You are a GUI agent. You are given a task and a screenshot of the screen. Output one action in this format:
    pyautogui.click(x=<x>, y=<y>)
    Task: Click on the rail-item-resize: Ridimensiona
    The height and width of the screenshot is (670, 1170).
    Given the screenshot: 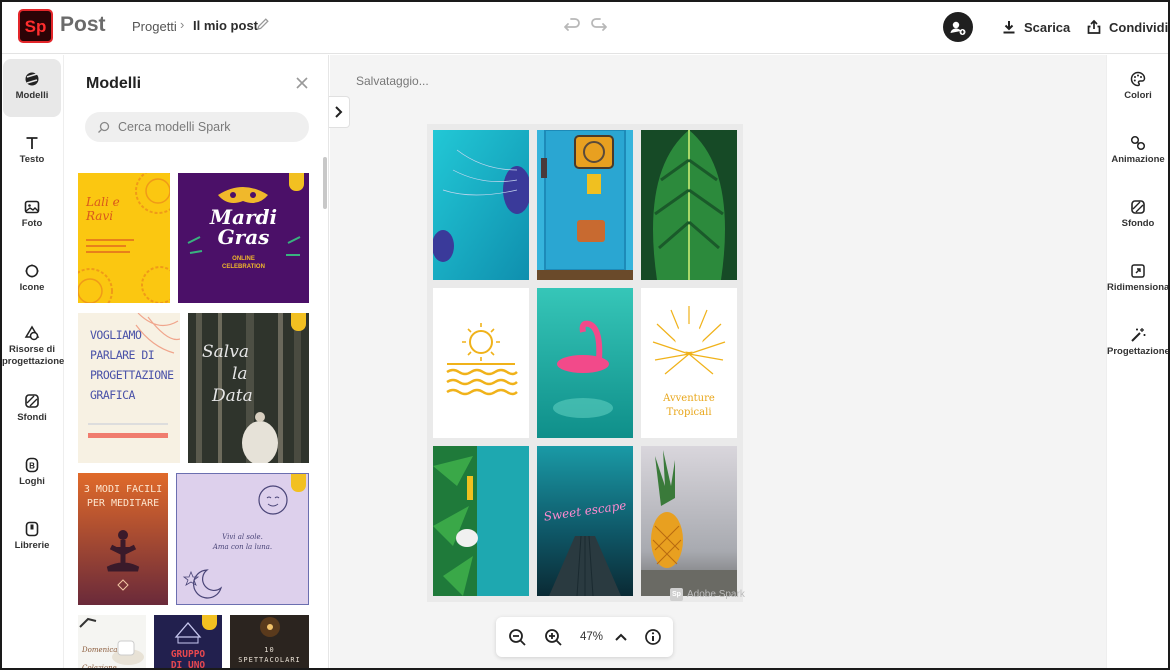 What is the action you would take?
    pyautogui.click(x=1138, y=275)
    